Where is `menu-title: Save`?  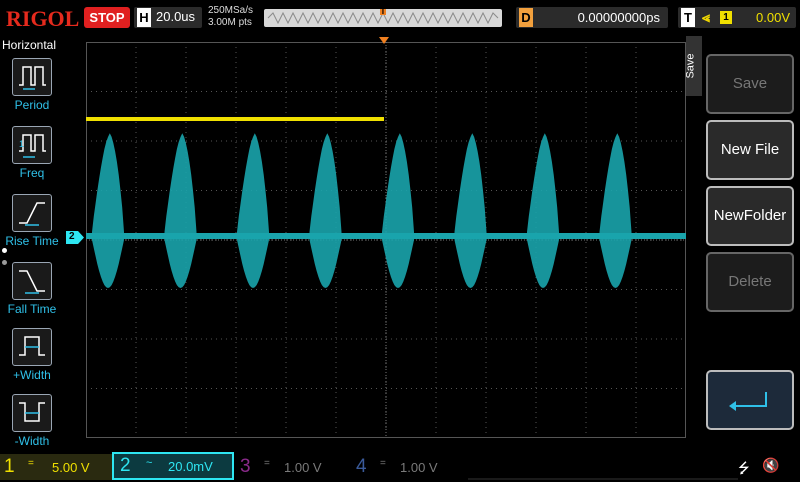 menu-title: Save is located at coordinates (690, 66).